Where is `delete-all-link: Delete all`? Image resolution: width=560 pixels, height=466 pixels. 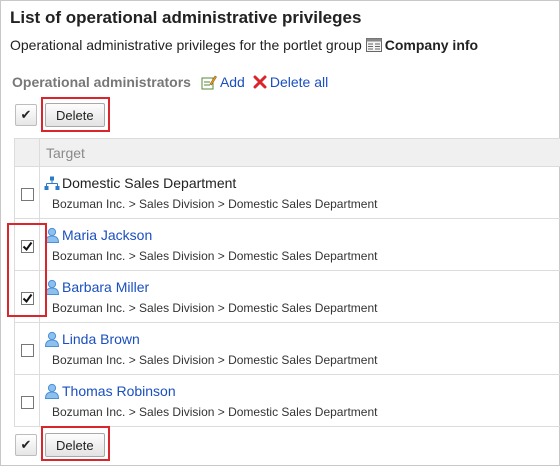 delete-all-link: Delete all is located at coordinates (290, 82).